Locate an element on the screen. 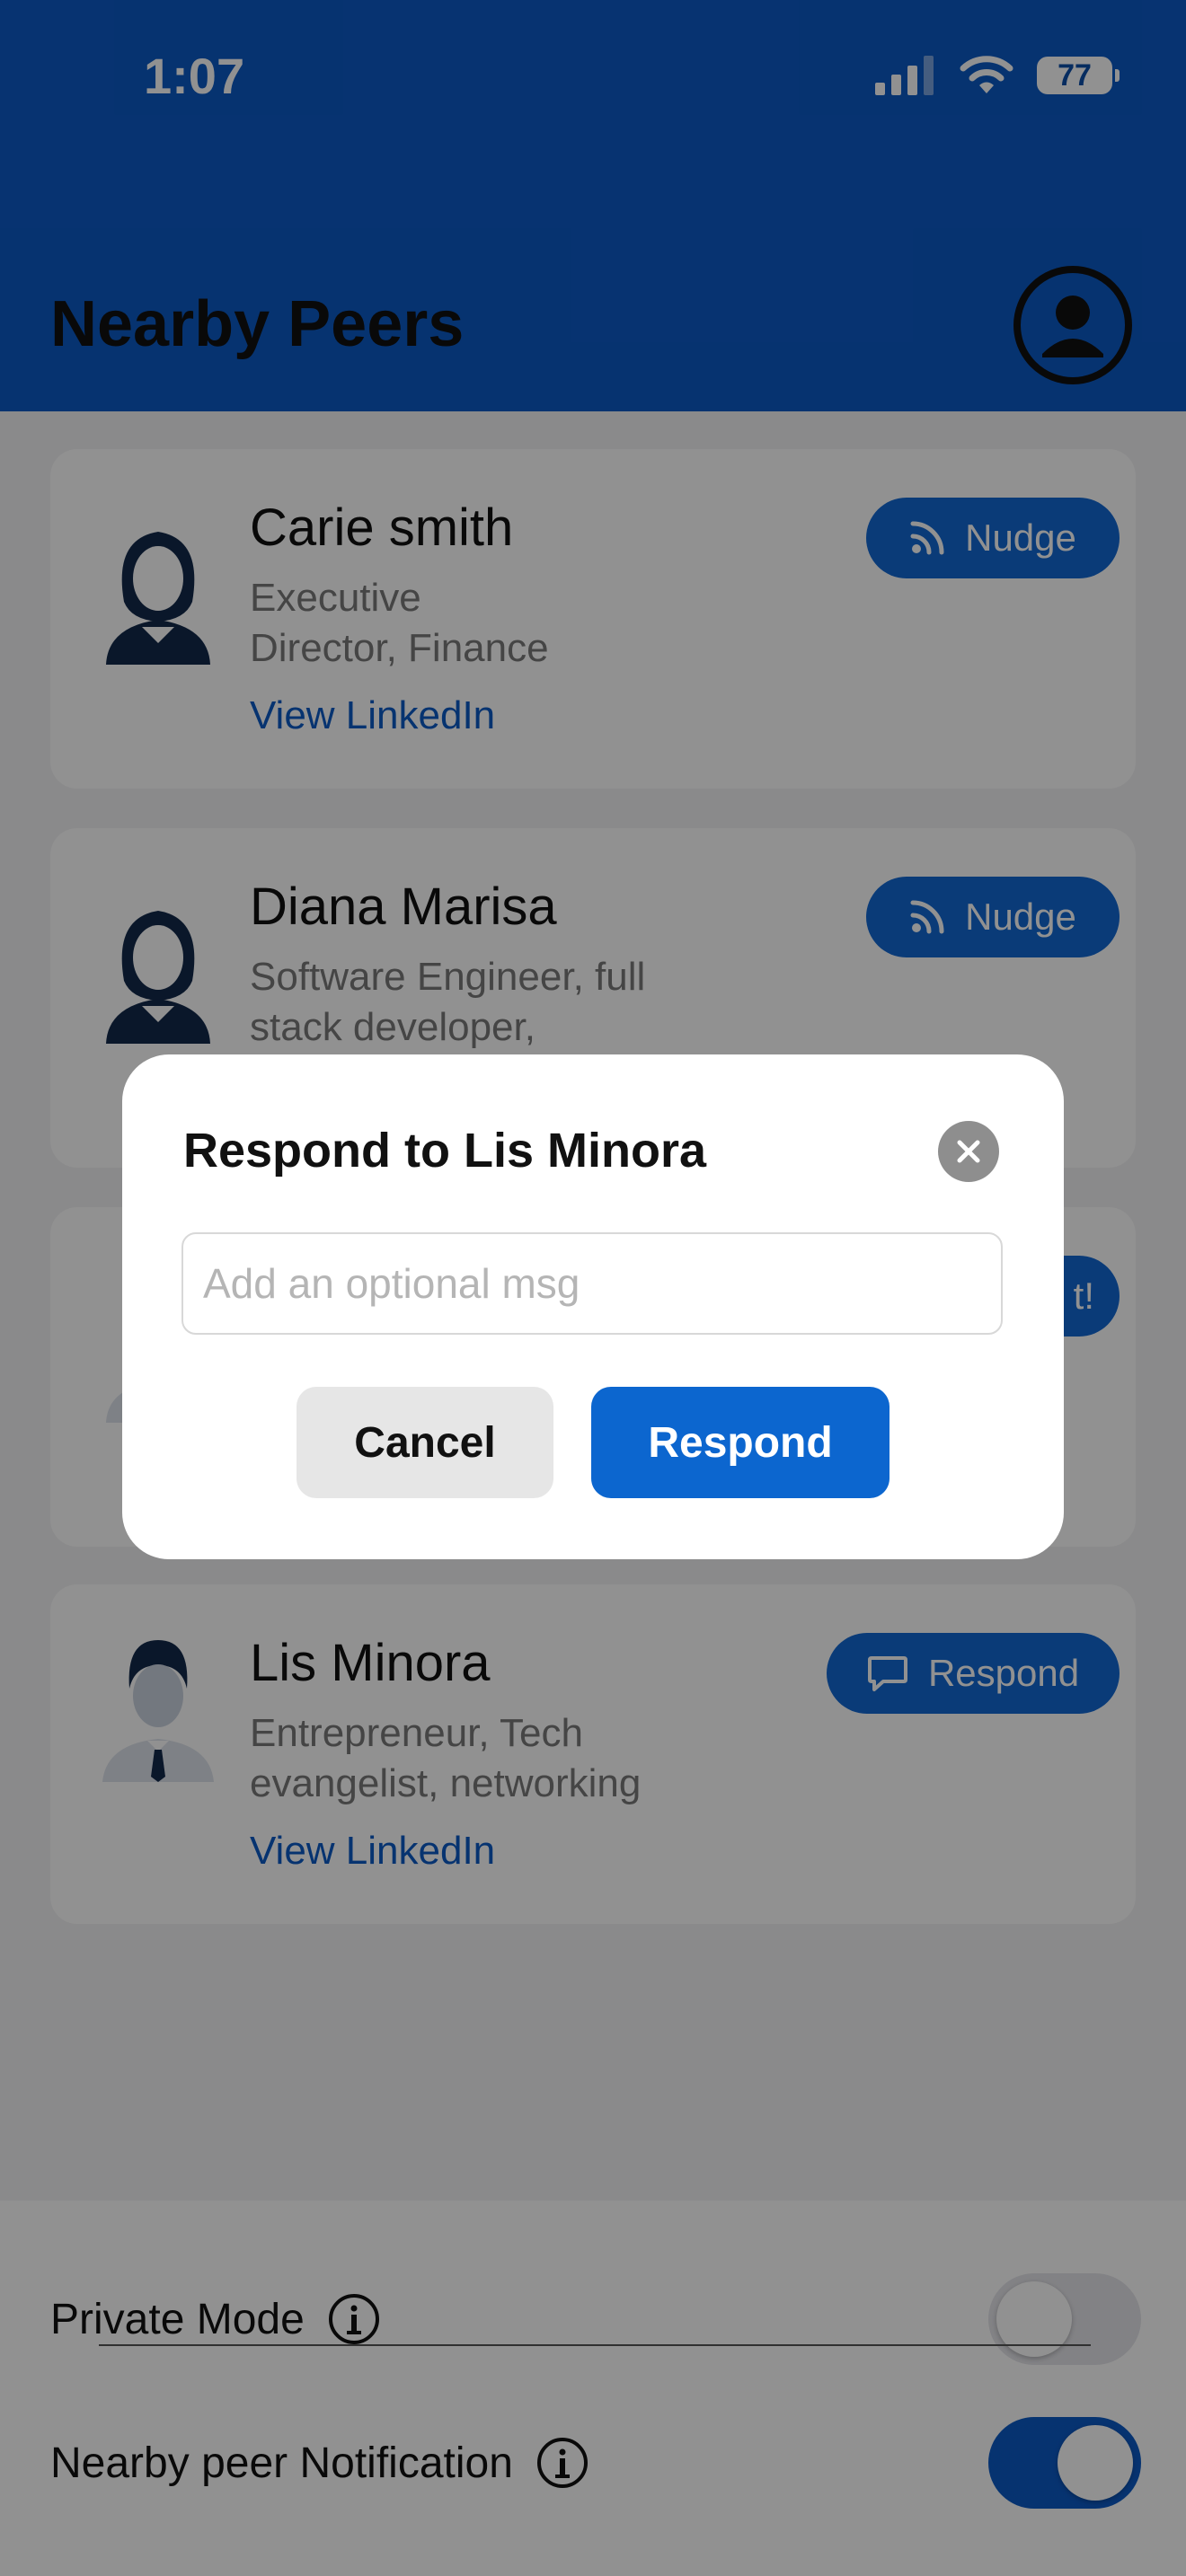 The width and height of the screenshot is (1186, 2576). respond-submit-button: Respond is located at coordinates (740, 1442).